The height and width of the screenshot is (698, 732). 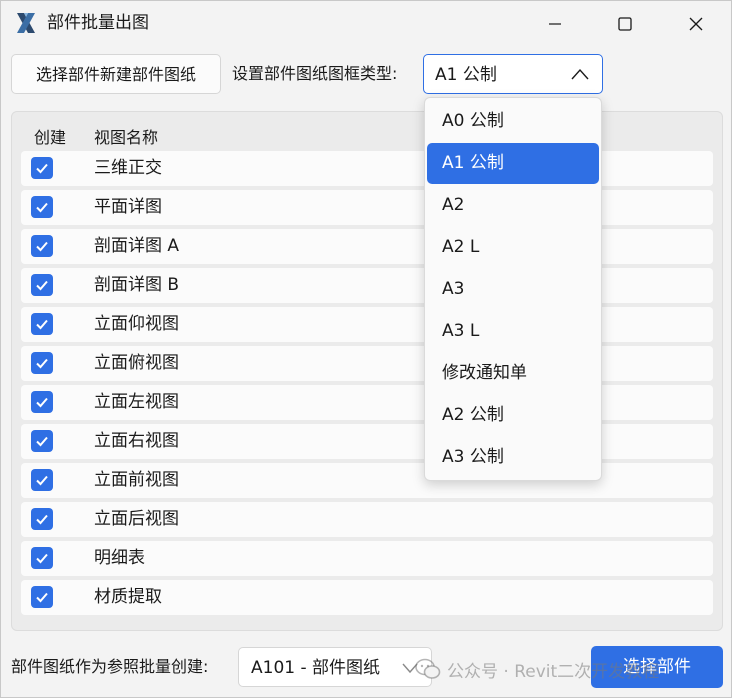 What do you see at coordinates (136, 324) in the screenshot?
I see `view-name: 立面仰视图` at bounding box center [136, 324].